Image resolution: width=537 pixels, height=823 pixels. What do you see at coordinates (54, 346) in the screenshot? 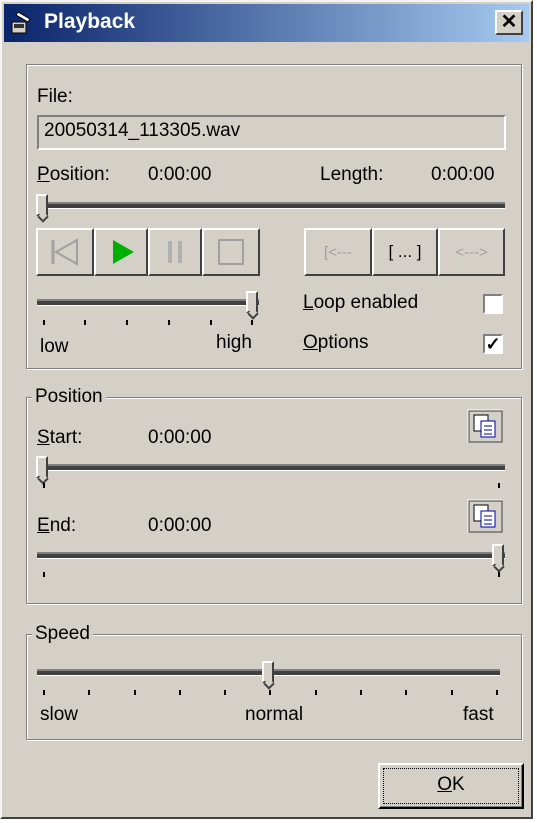
I see `volume-low-label: low` at bounding box center [54, 346].